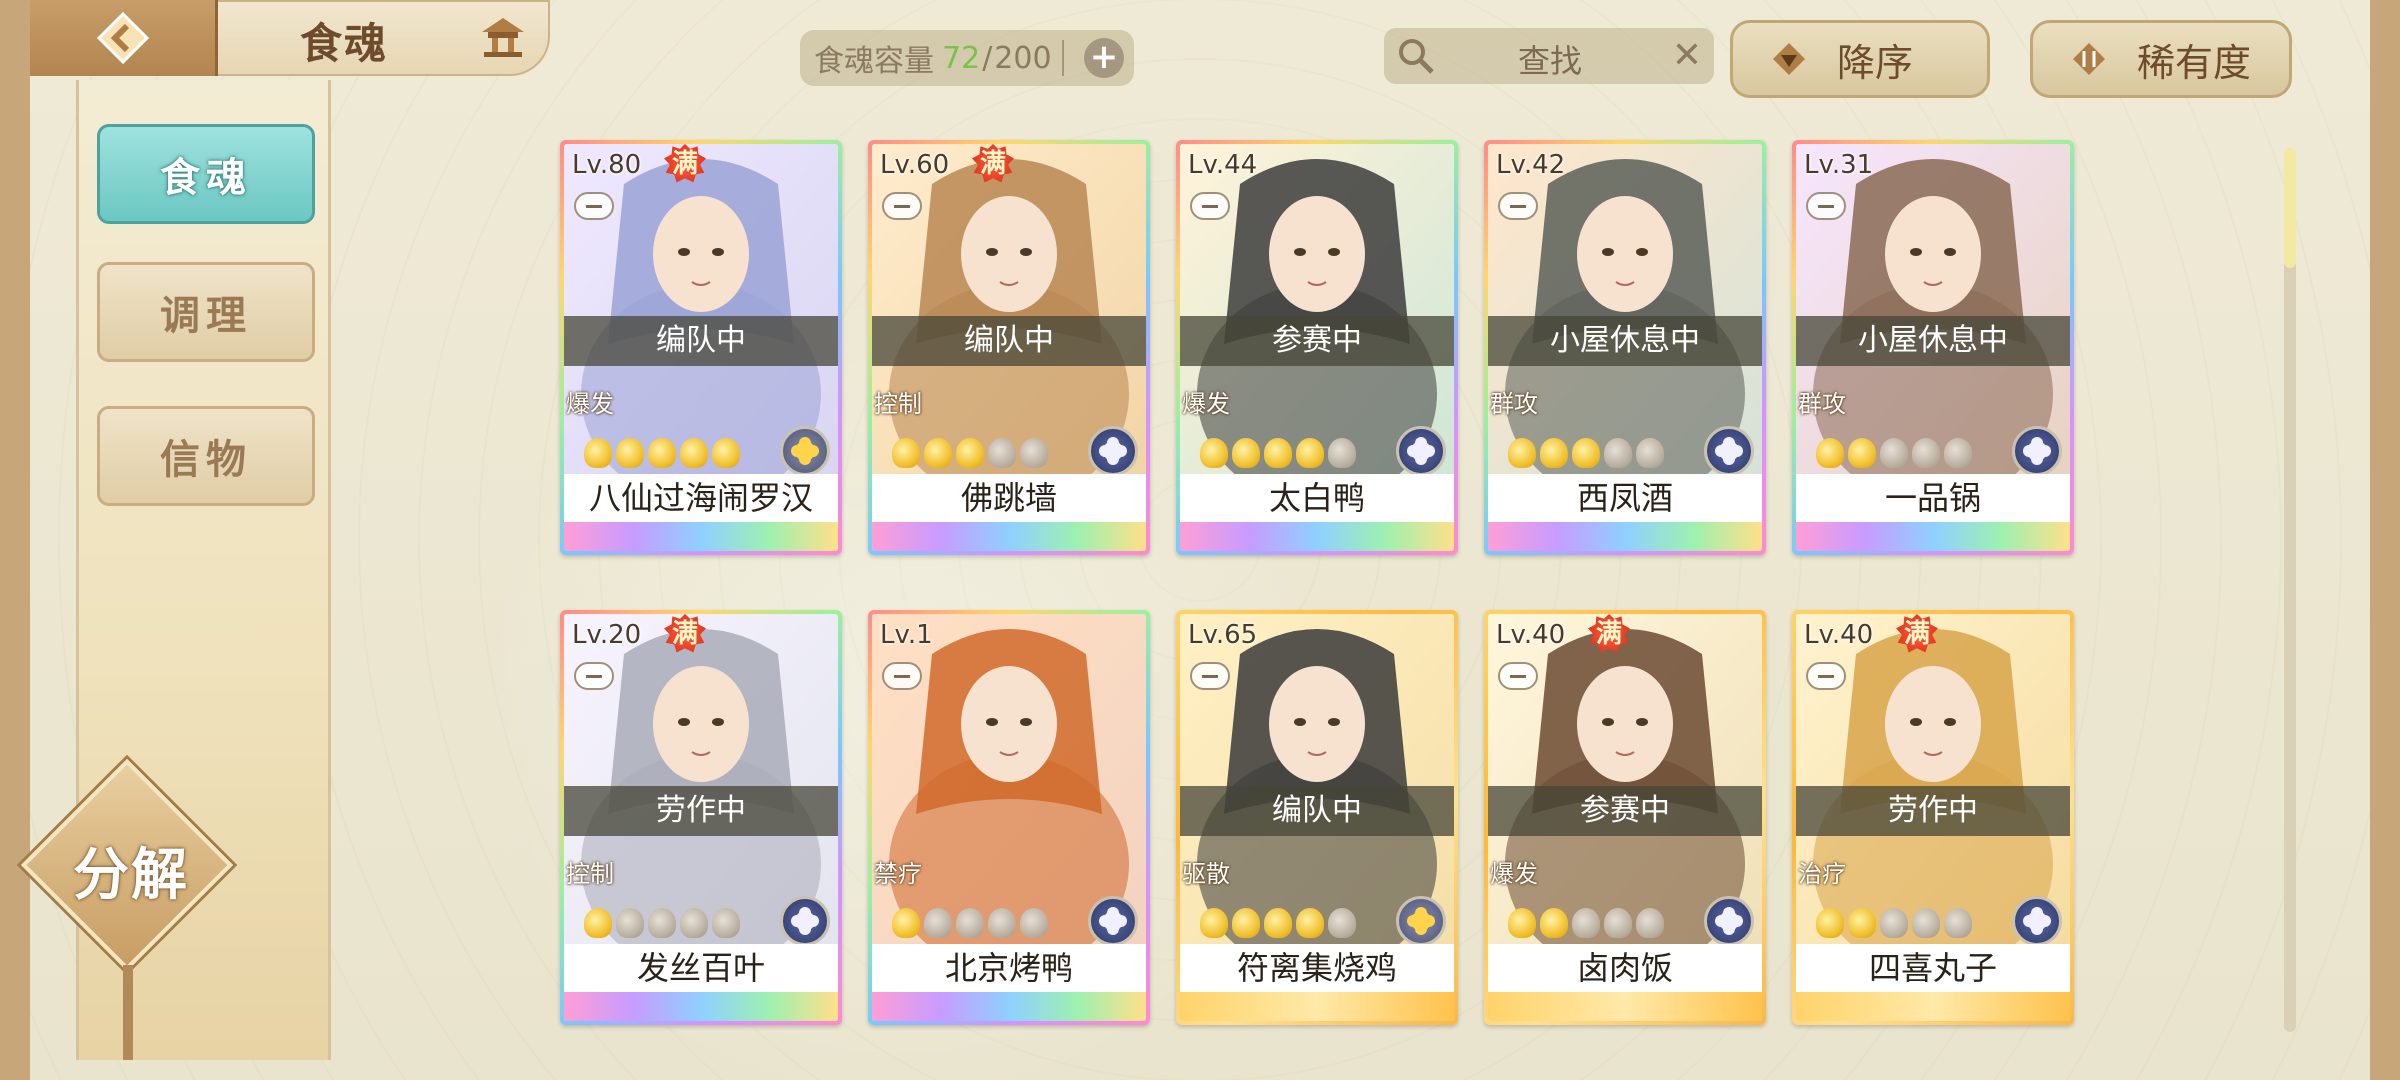 The height and width of the screenshot is (1080, 2400). Describe the element at coordinates (1933, 817) in the screenshot. I see `food-soul-card: Lv.40 满劳作中 治疗 四喜丸子` at that location.